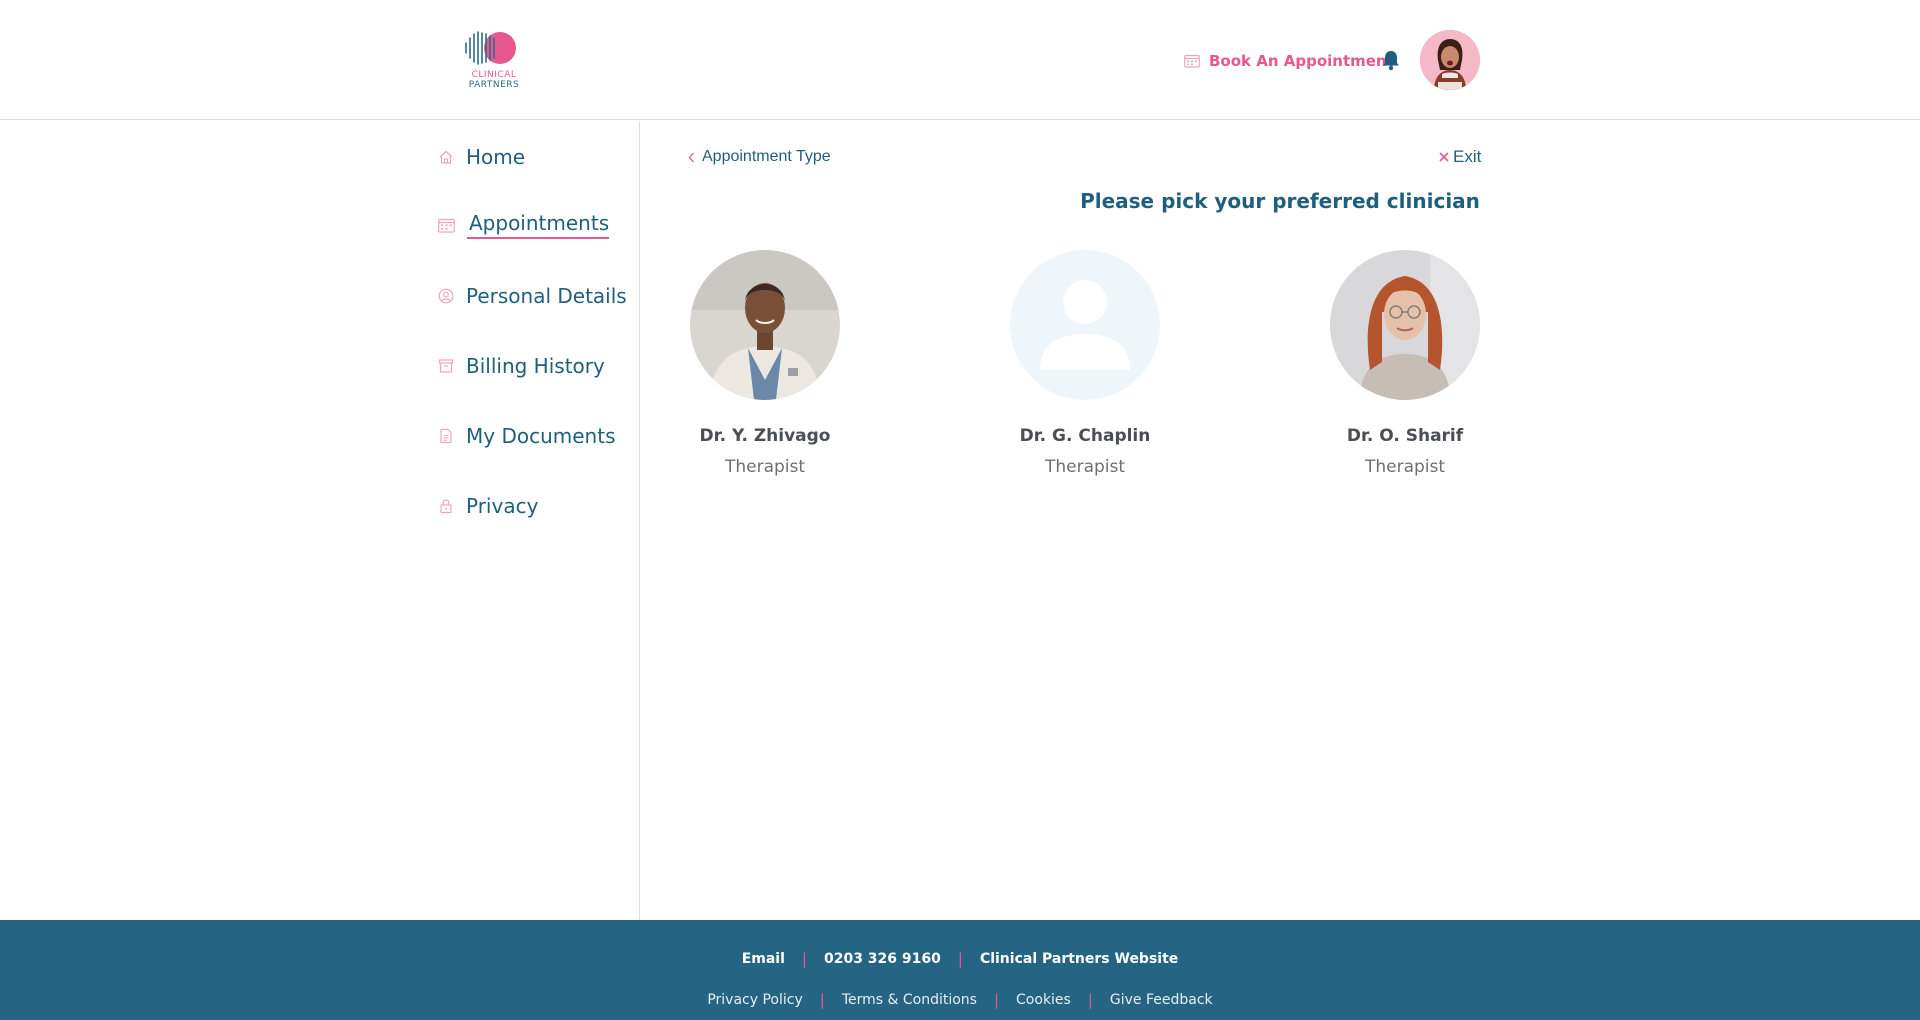 The width and height of the screenshot is (1920, 1020). I want to click on user-circle-icon, so click(446, 296).